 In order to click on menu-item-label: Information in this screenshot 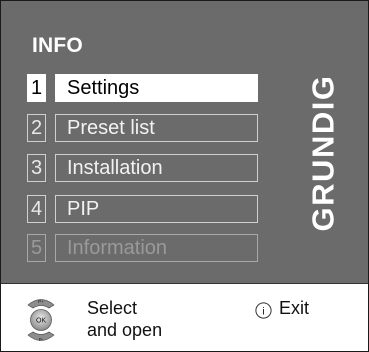, I will do `click(156, 248)`.